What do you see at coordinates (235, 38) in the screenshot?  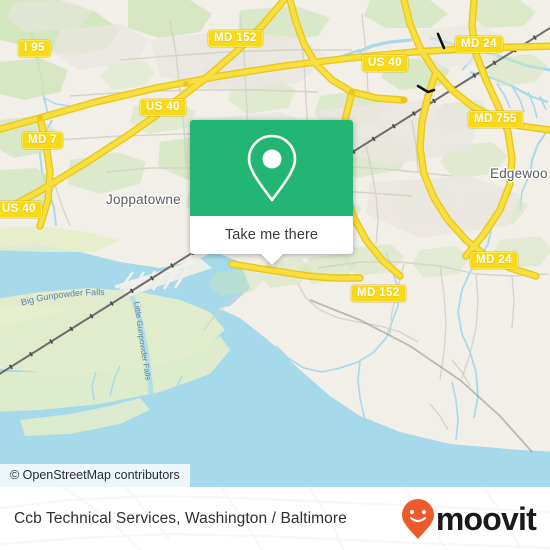 I see `road-shield-md-152-north: MD 152` at bounding box center [235, 38].